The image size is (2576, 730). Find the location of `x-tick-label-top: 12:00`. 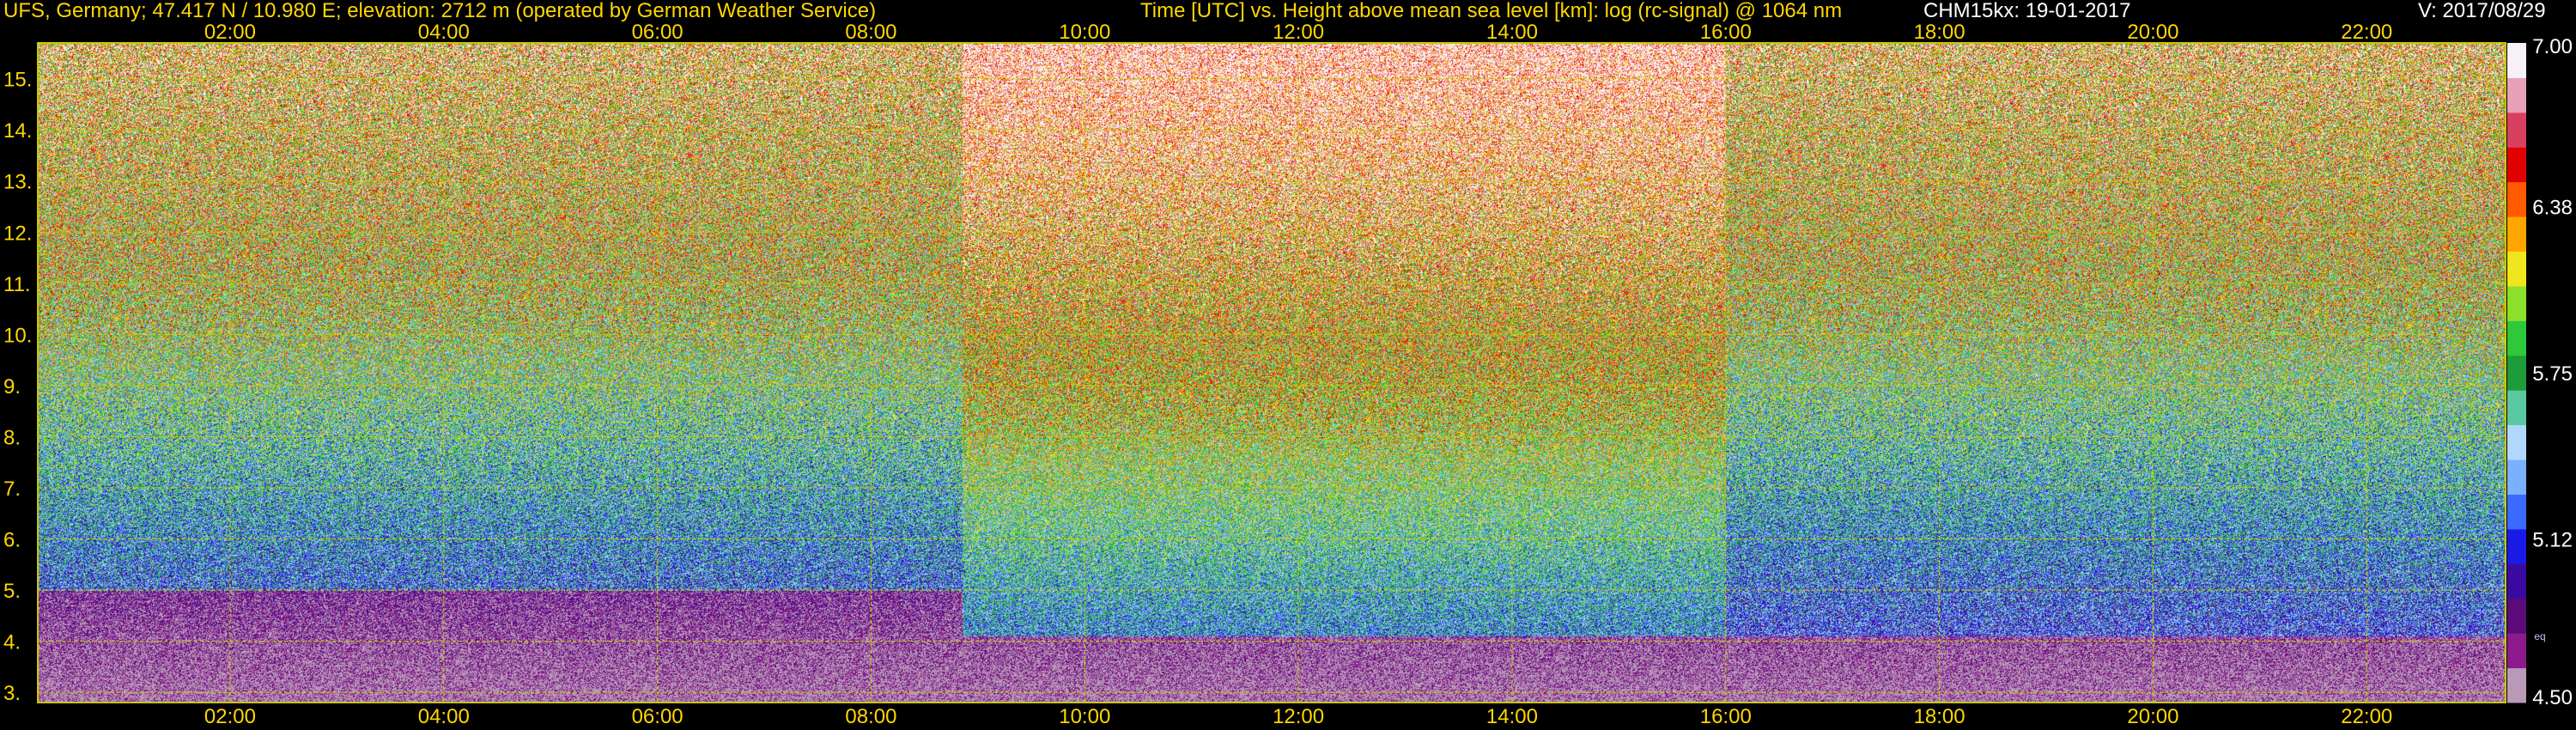

x-tick-label-top: 12:00 is located at coordinates (1298, 32).